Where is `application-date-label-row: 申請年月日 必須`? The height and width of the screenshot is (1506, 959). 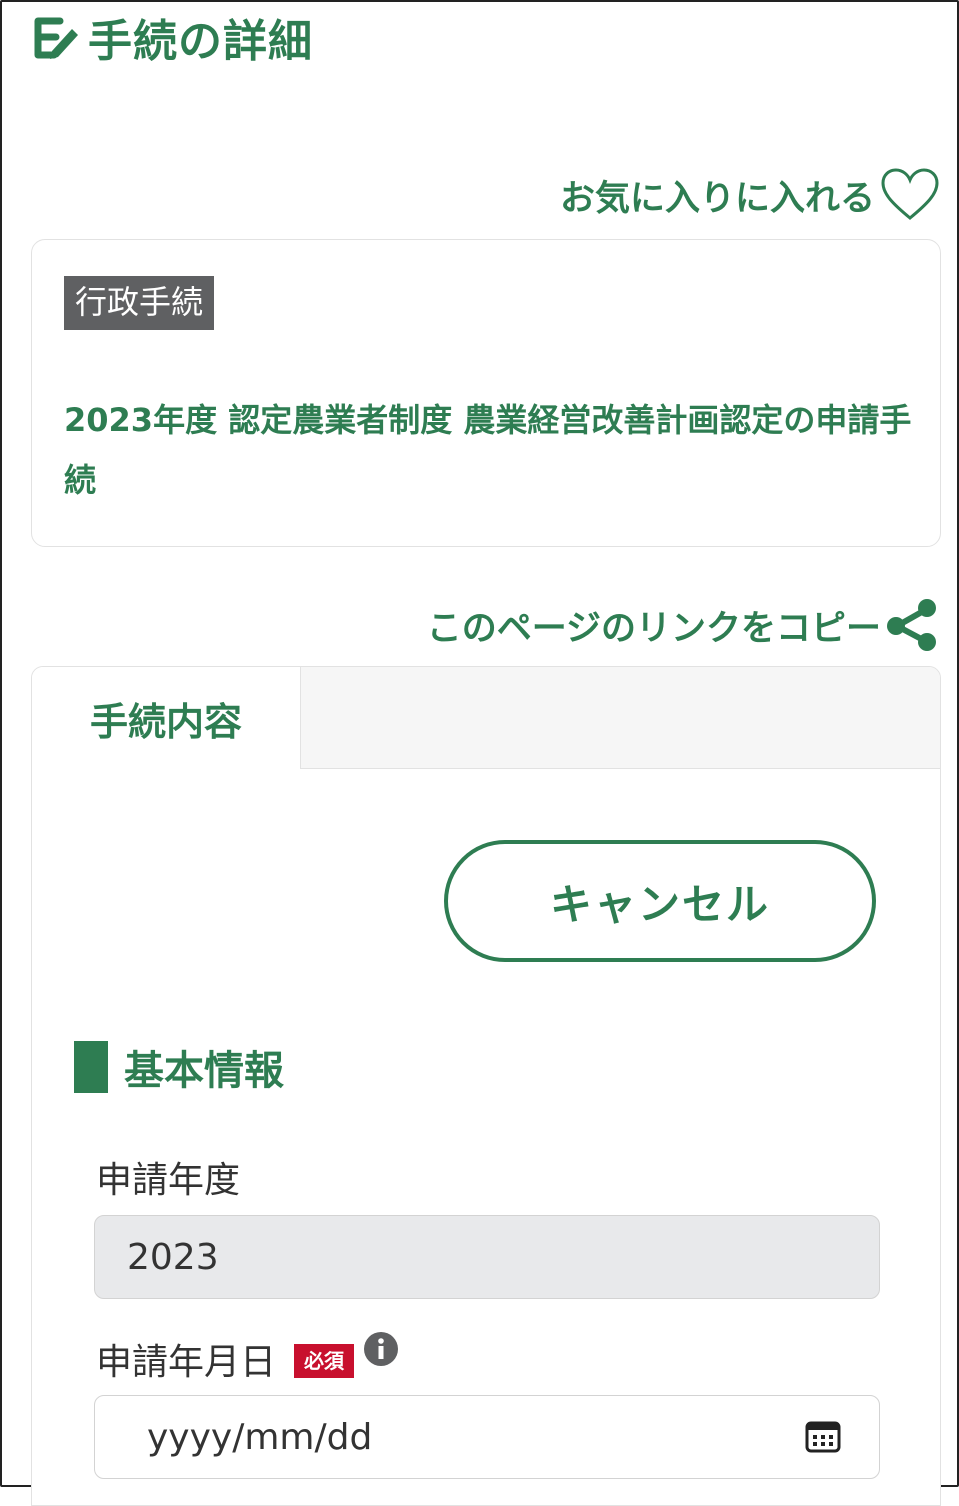 application-date-label-row: 申請年月日 必須 is located at coordinates (248, 1357).